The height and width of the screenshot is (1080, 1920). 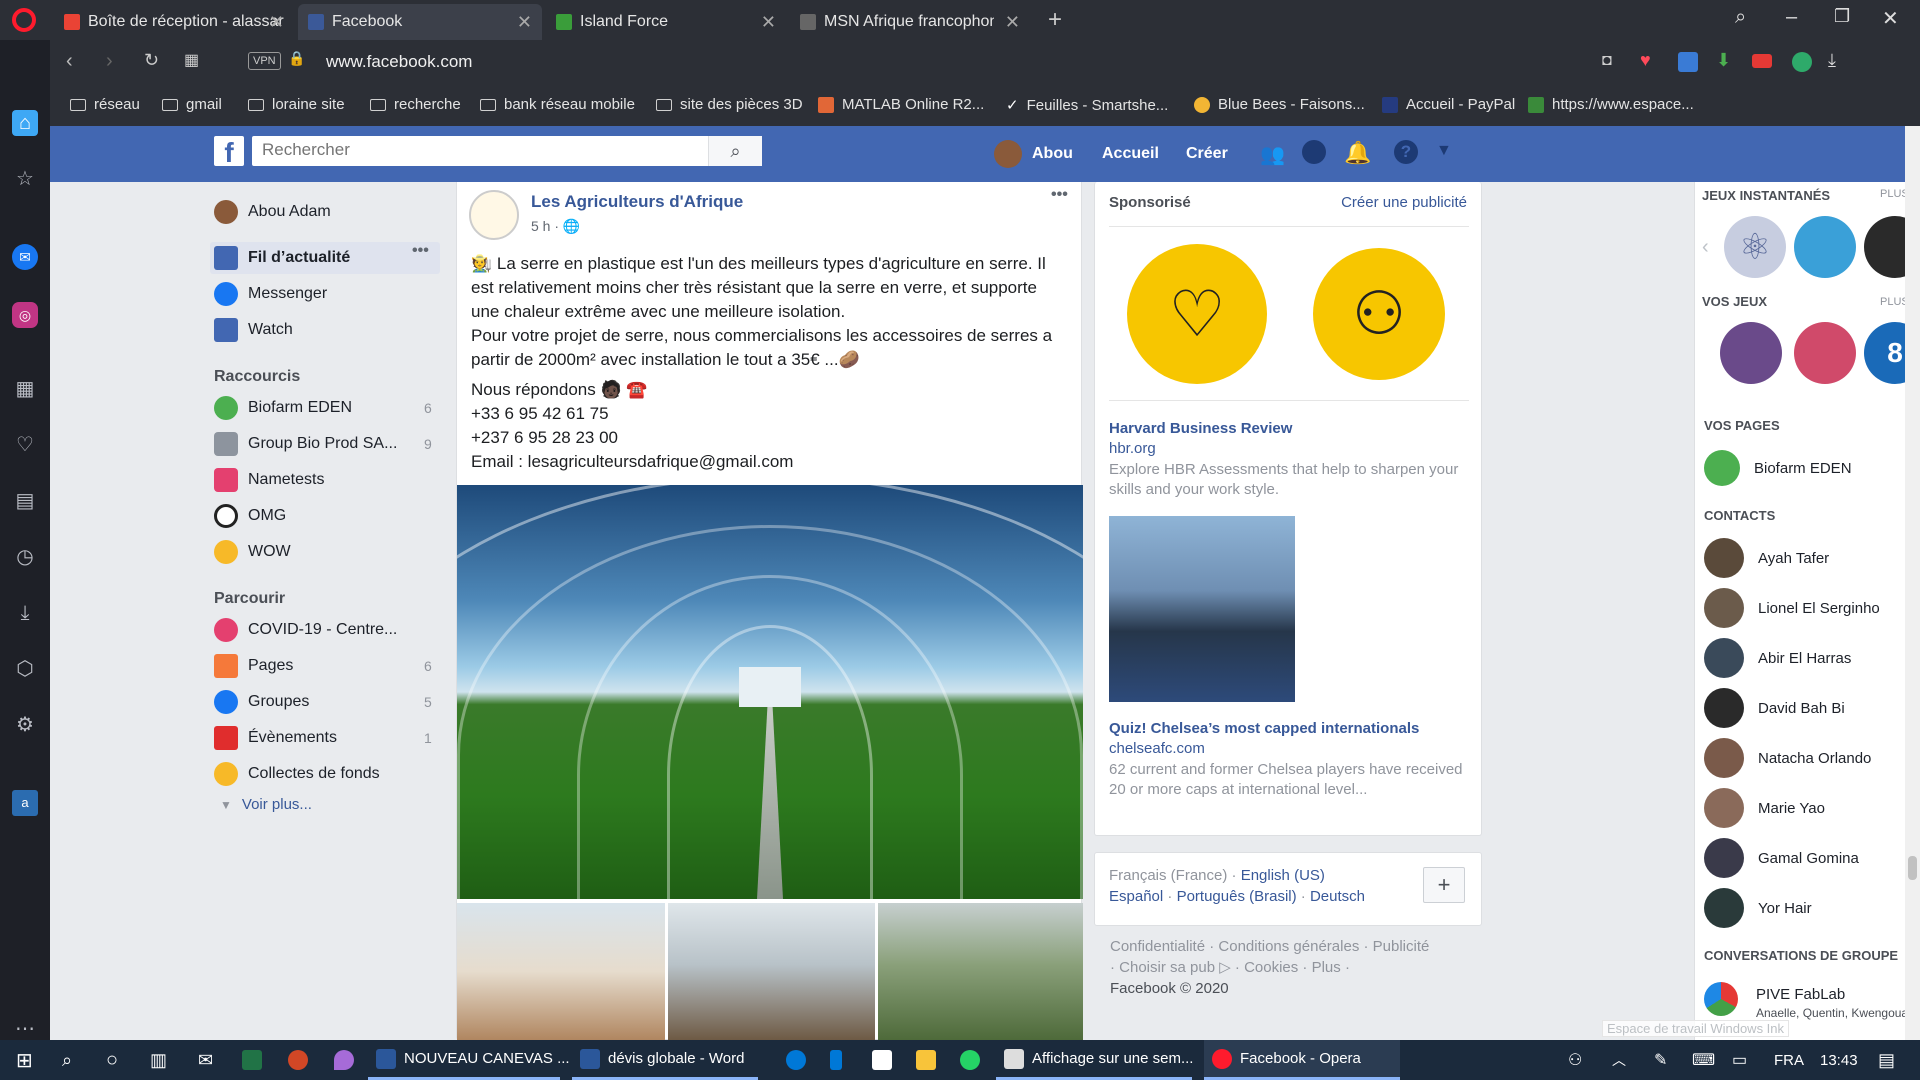 I want to click on home-icon: ⌂, so click(x=25, y=123).